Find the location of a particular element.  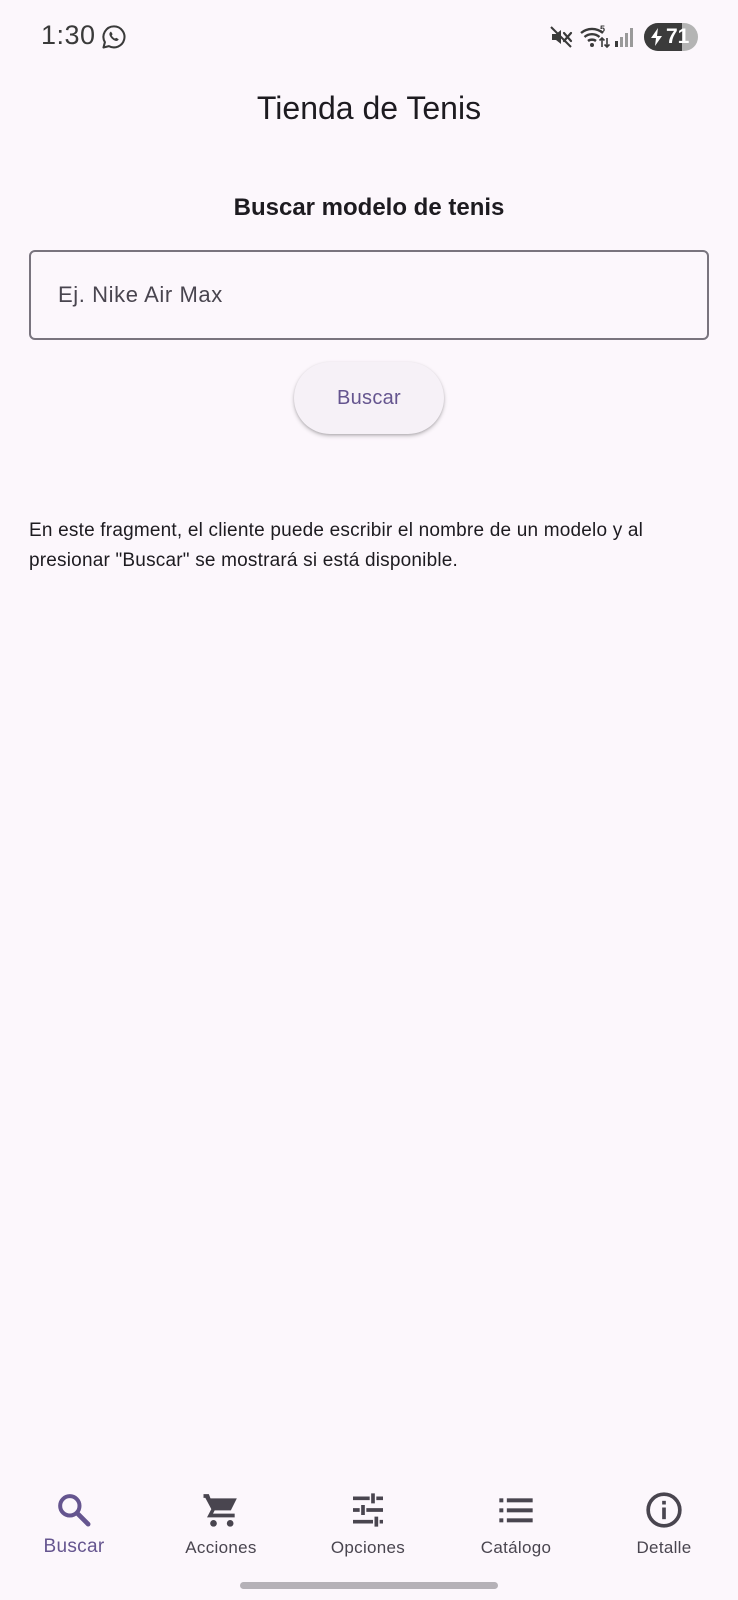

svg-text: 5 is located at coordinates (602, 29).